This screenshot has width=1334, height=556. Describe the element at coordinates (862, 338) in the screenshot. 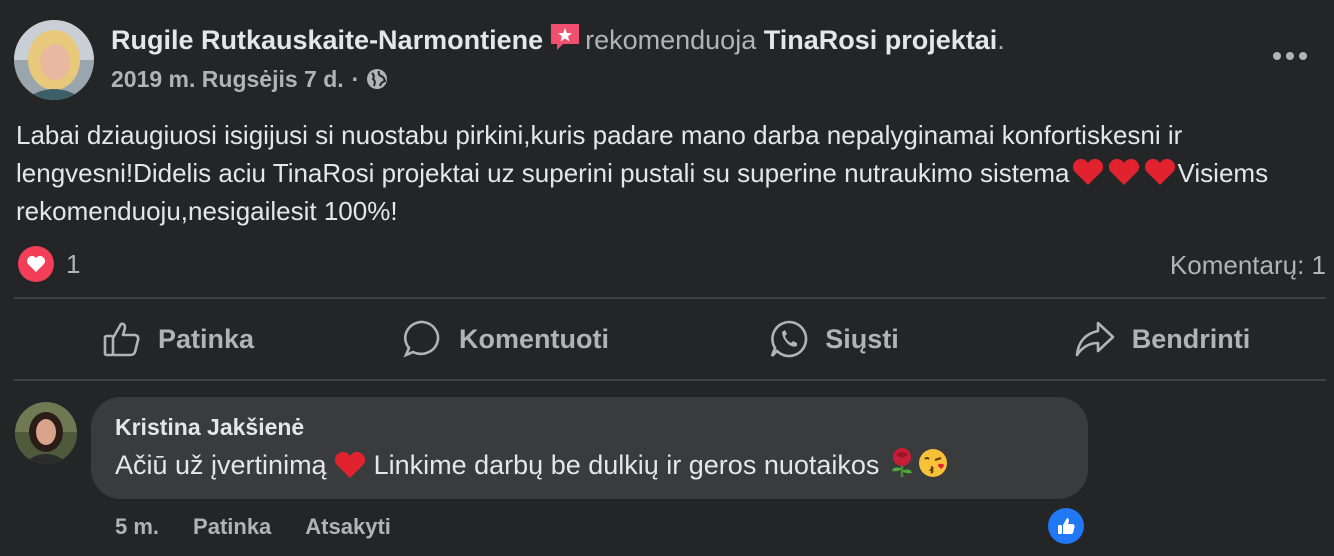

I see `send-label: Siųsti` at that location.